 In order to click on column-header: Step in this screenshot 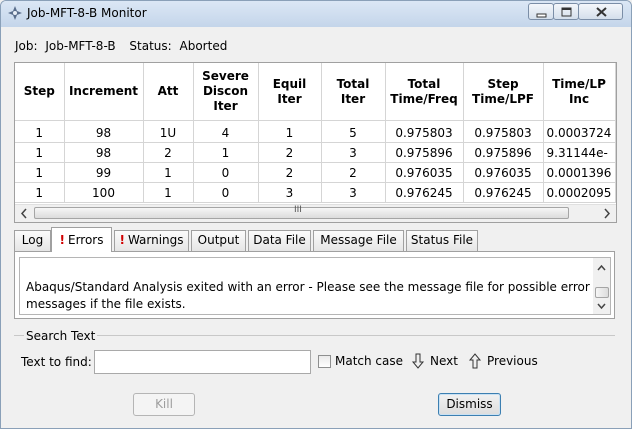, I will do `click(40, 92)`.